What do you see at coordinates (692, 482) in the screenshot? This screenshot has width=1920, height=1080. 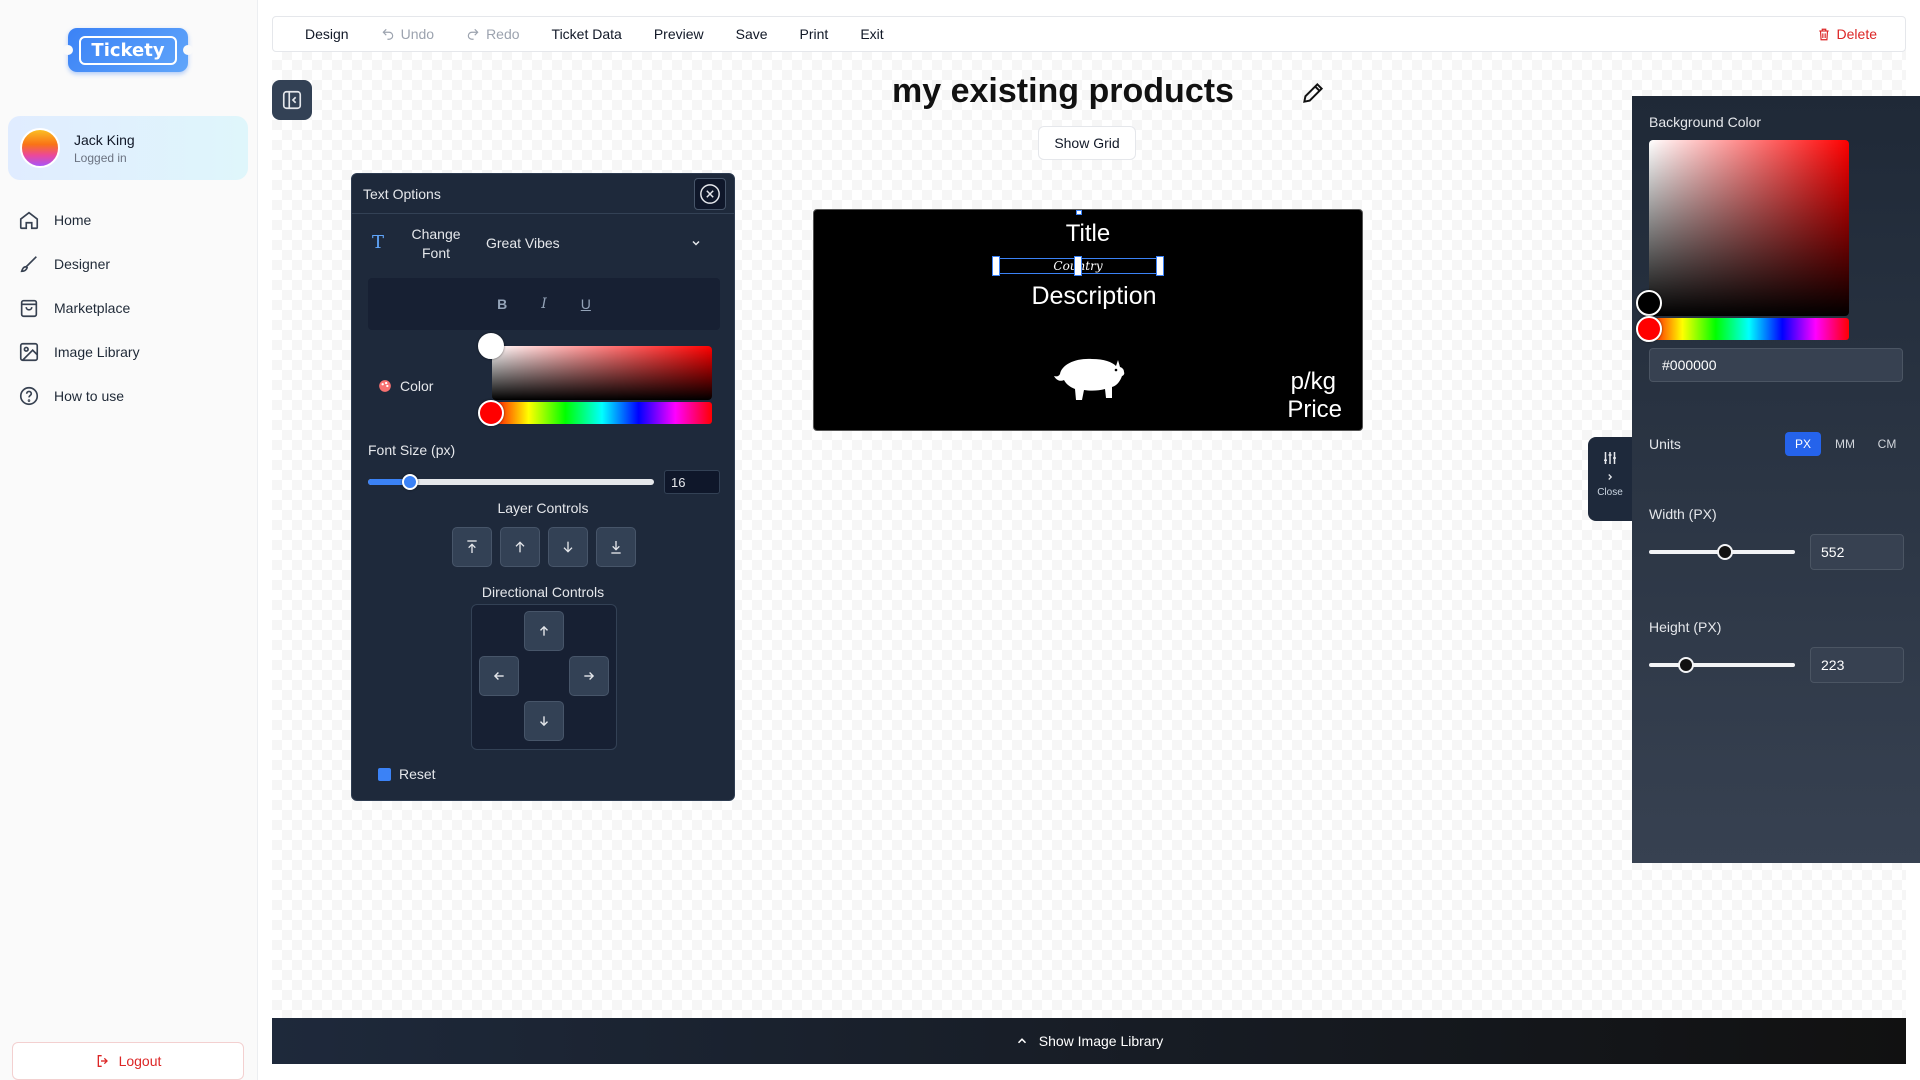 I see `font-size-input: 16` at bounding box center [692, 482].